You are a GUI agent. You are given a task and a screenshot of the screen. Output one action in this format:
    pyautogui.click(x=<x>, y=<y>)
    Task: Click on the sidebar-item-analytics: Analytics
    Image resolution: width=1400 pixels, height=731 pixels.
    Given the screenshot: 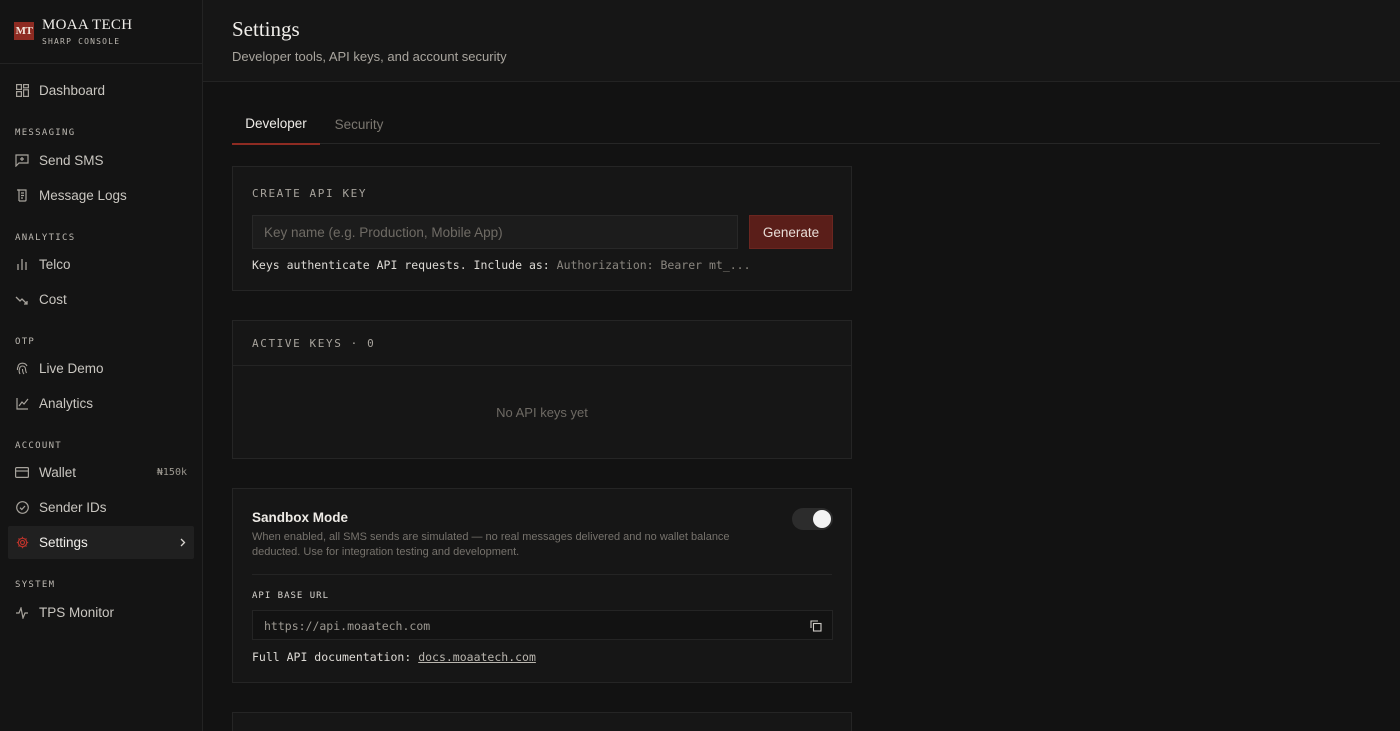 What is the action you would take?
    pyautogui.click(x=101, y=403)
    